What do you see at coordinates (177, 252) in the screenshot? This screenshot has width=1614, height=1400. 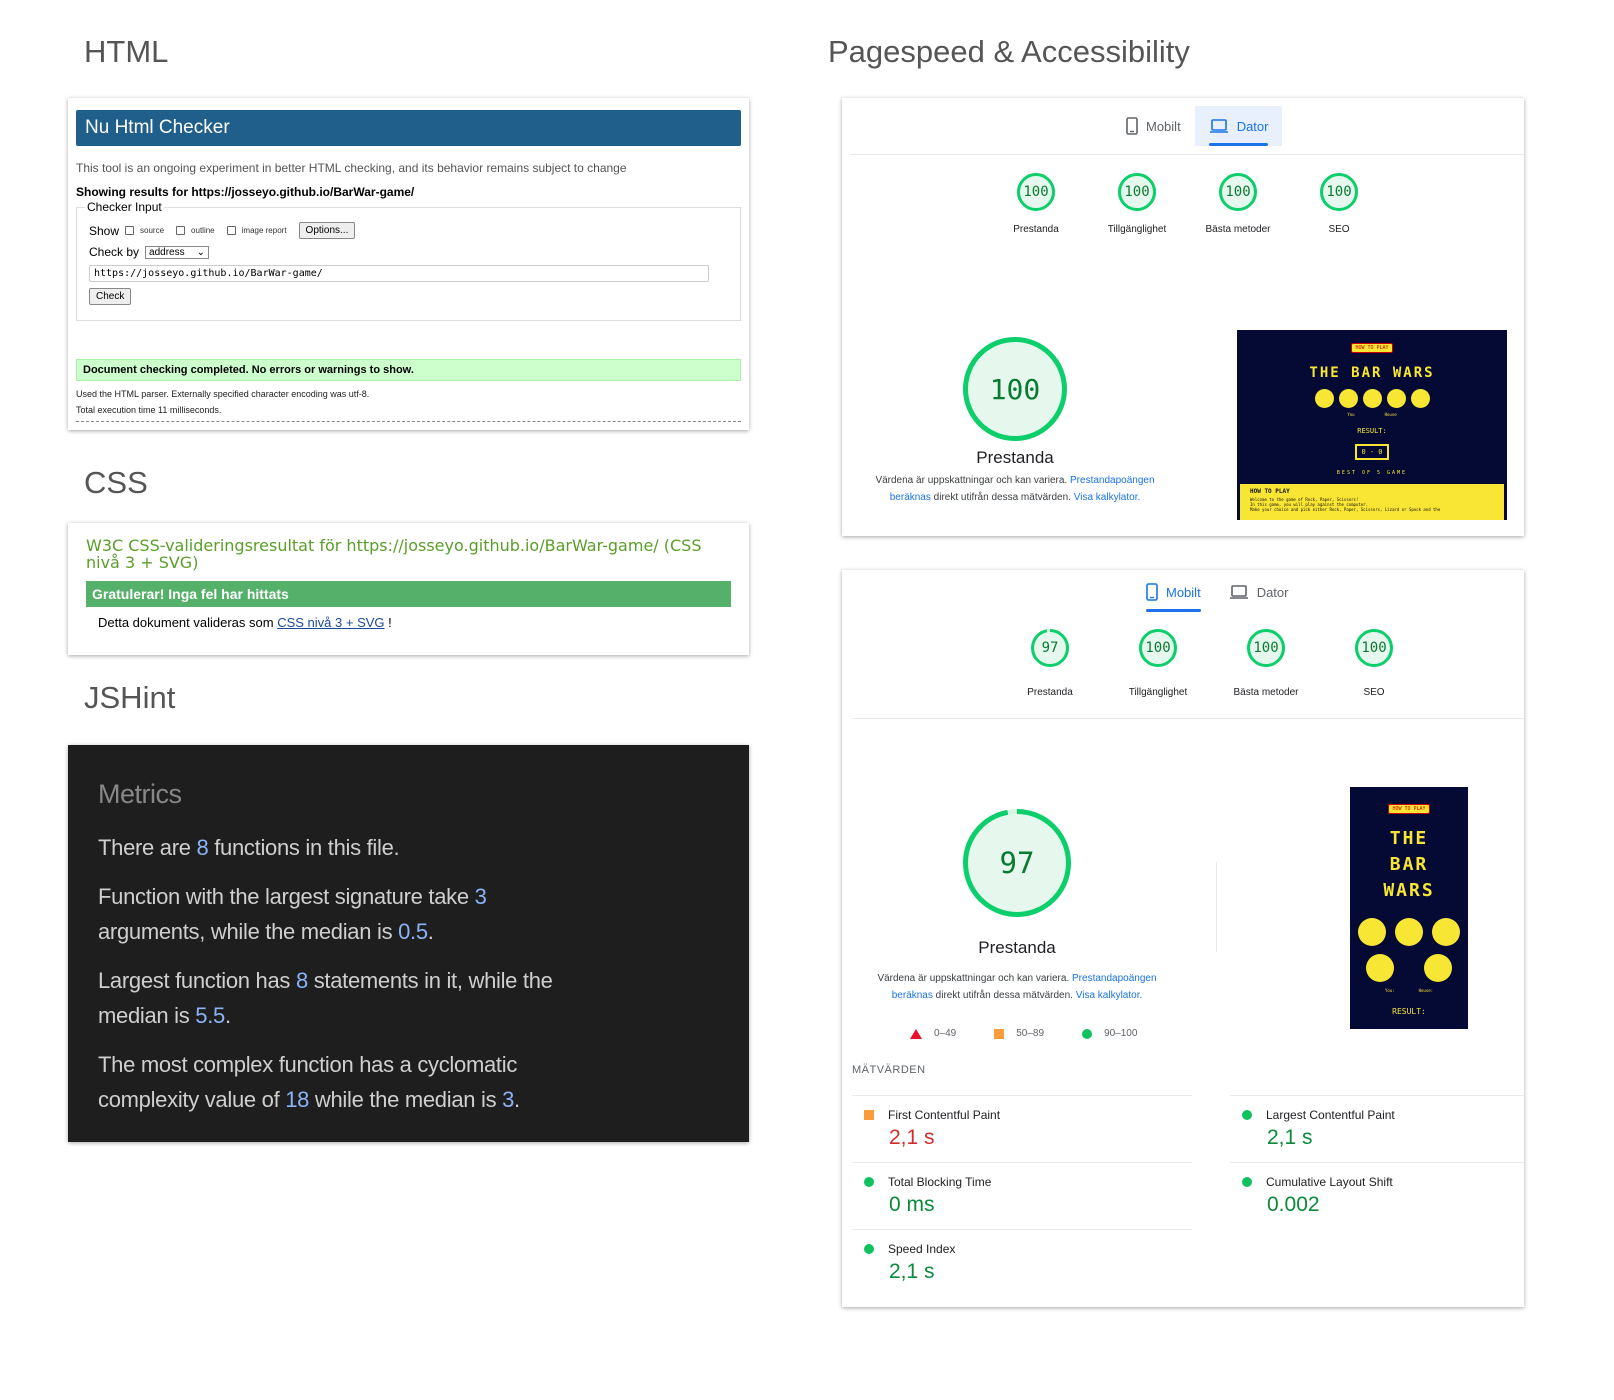 I see `check-by-select: address ⌄` at bounding box center [177, 252].